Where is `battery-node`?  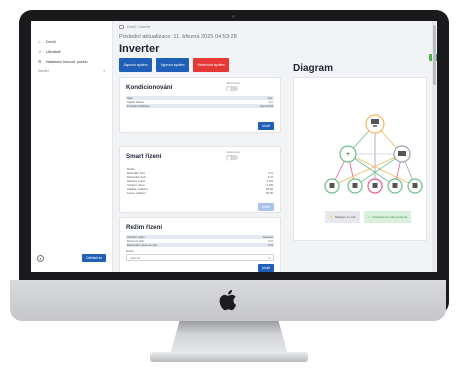
battery-node is located at coordinates (332, 186).